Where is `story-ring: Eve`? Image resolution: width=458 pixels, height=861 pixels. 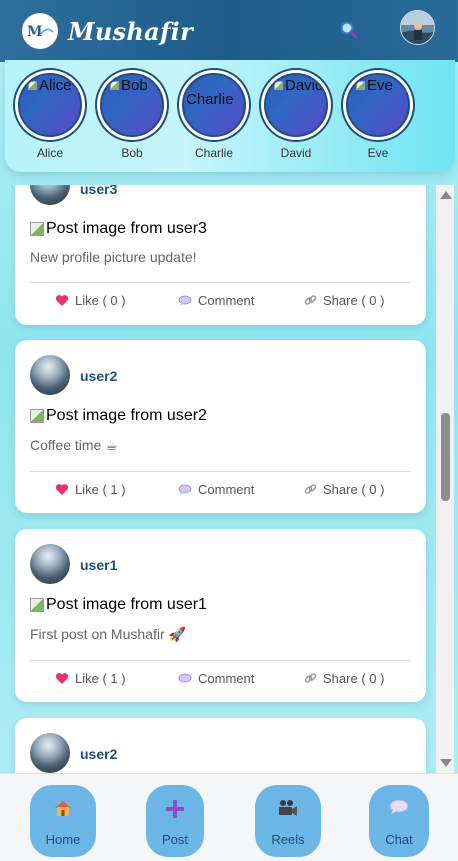
story-ring: Eve is located at coordinates (378, 105).